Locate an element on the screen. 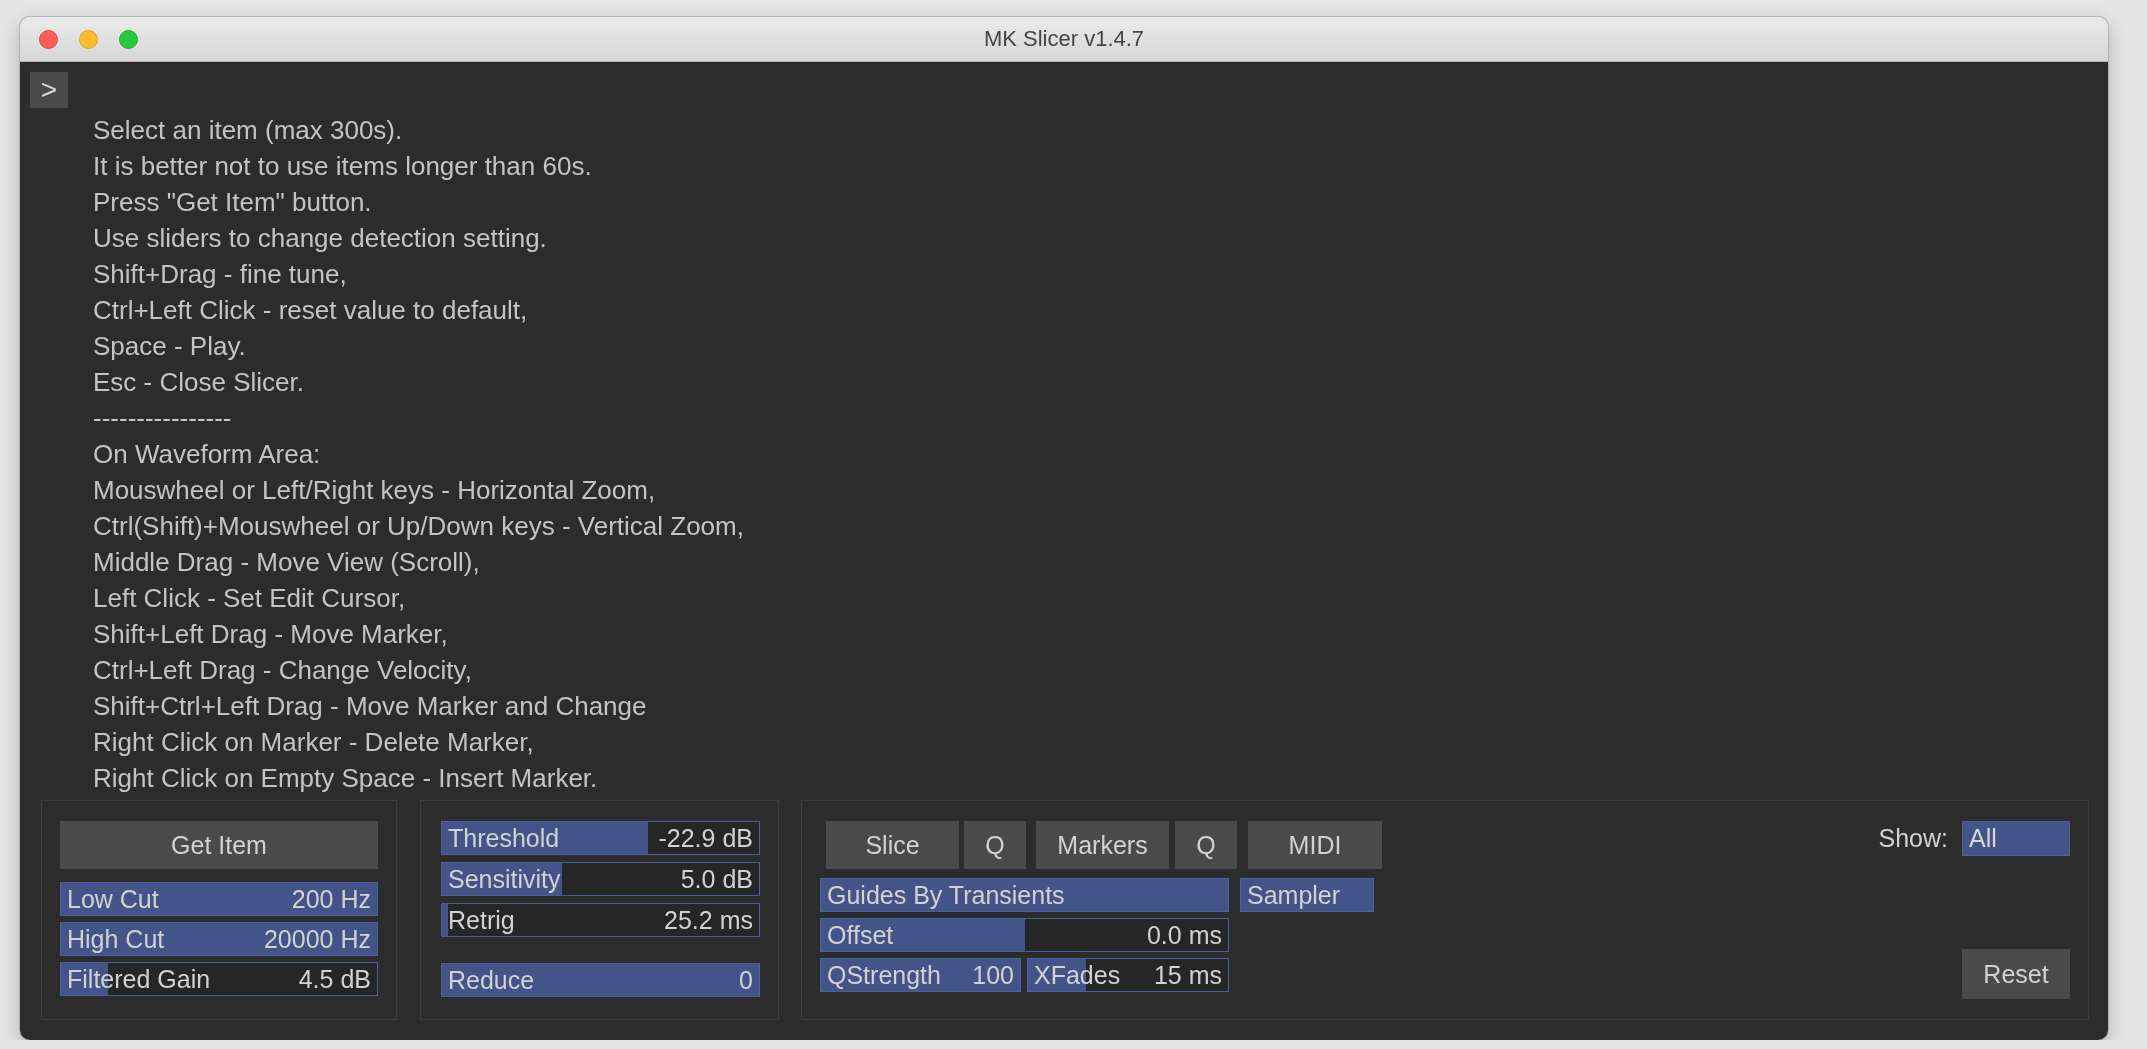 This screenshot has width=2147, height=1049. help-text-line: Right Click on Marker - Delete Marker, is located at coordinates (313, 742).